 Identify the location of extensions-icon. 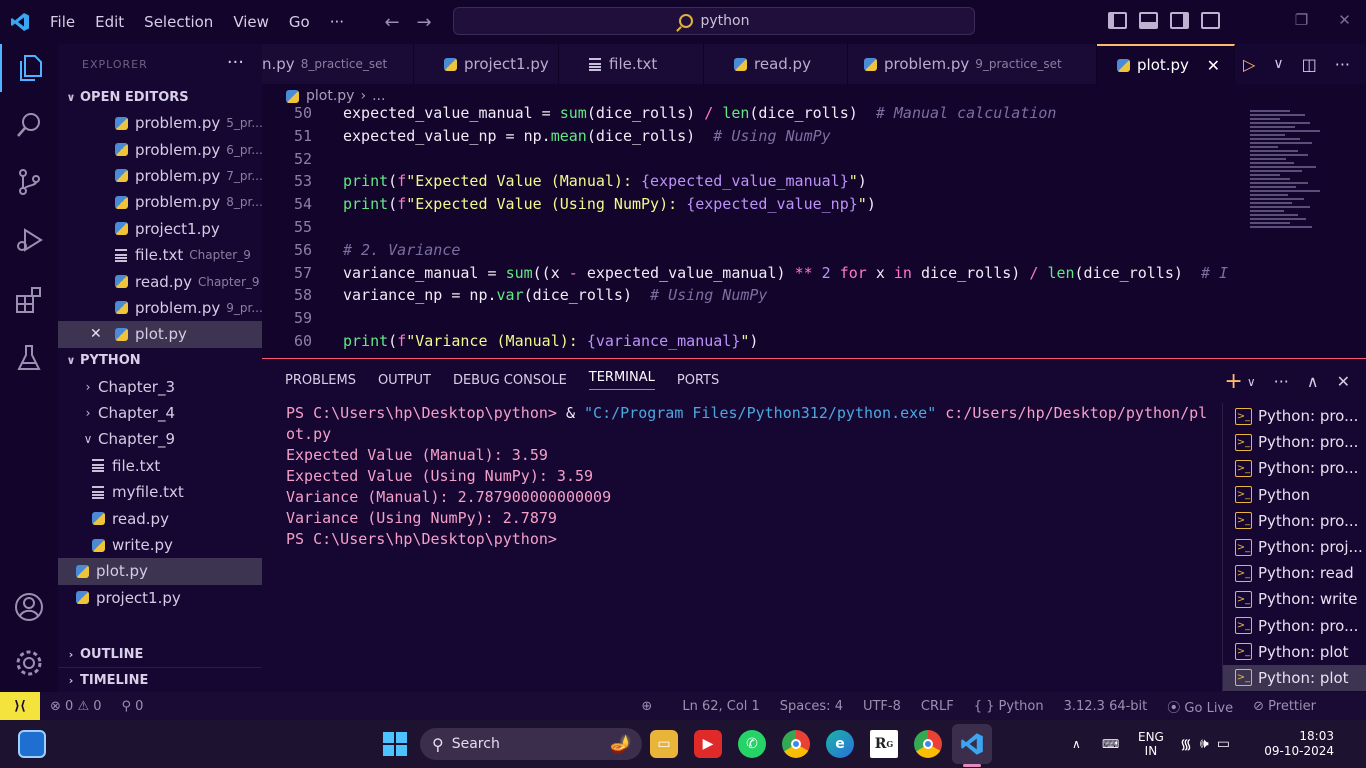
(29, 300).